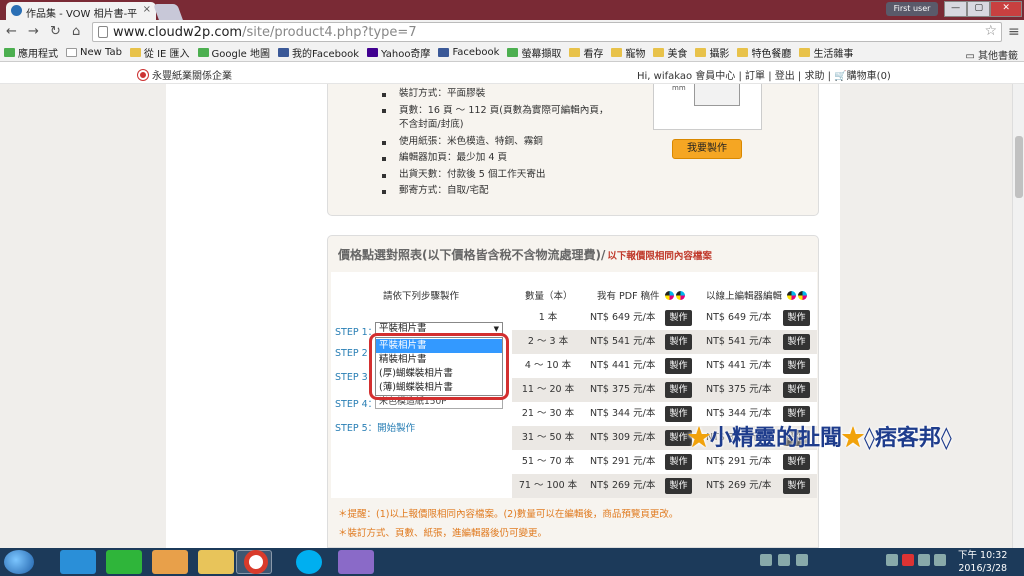 This screenshot has width=1024, height=576. Describe the element at coordinates (623, 341) in the screenshot. I see `pdf-price: NT$ 541 元/本` at that location.